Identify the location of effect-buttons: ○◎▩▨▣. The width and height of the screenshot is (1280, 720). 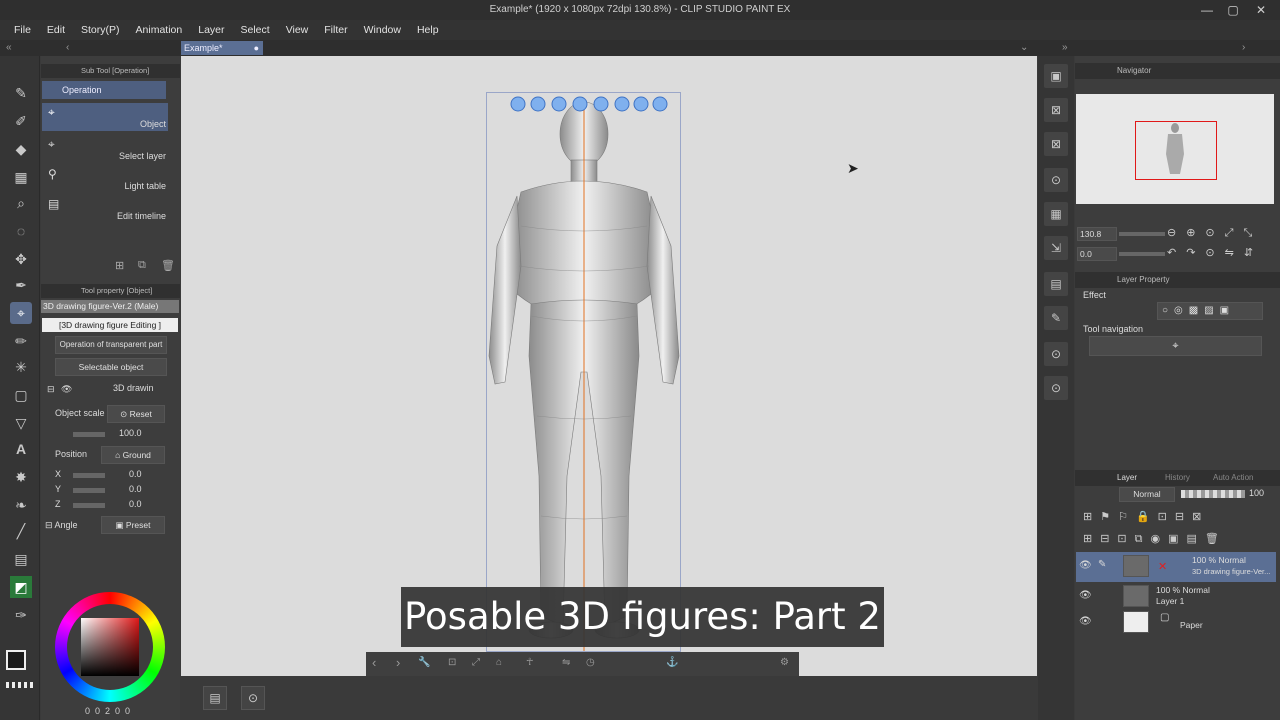
(1210, 311).